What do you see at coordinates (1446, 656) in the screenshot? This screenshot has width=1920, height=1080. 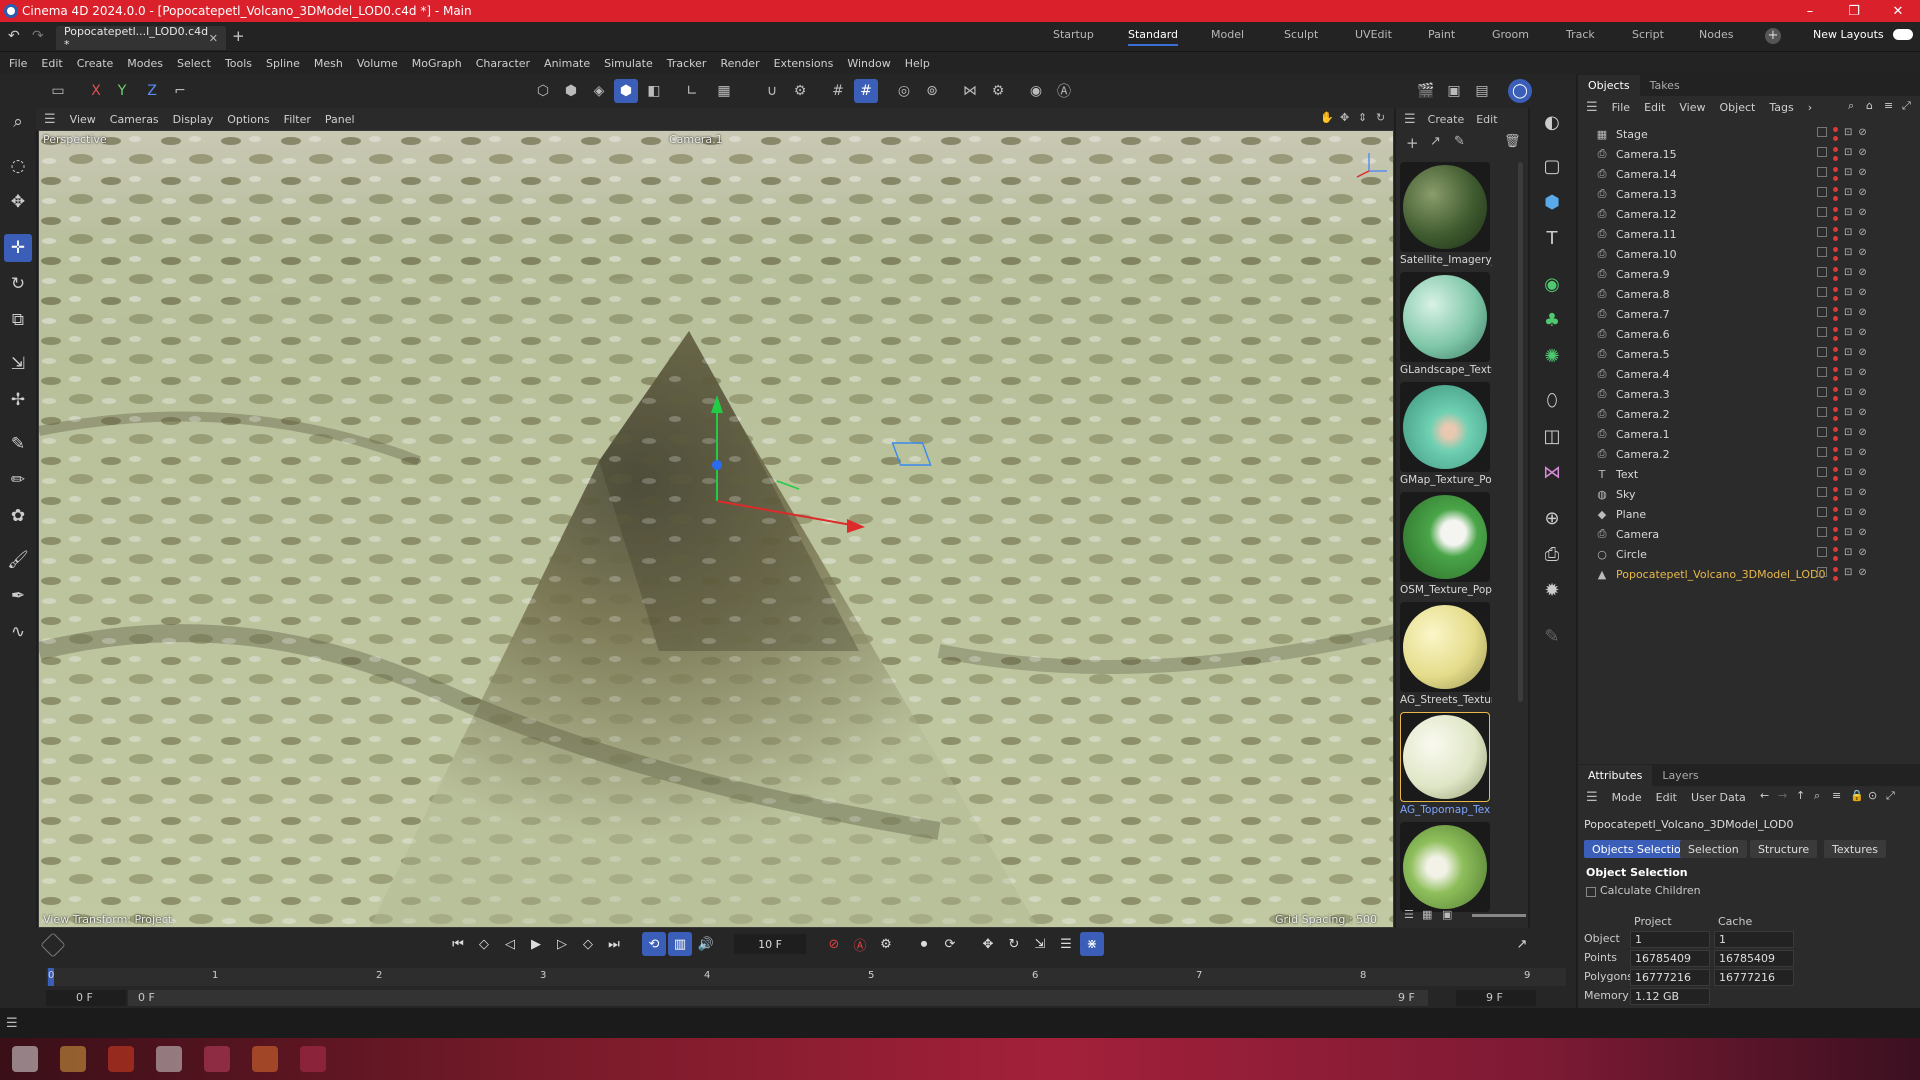 I see `material-swatch: AG_Streets_Textur` at bounding box center [1446, 656].